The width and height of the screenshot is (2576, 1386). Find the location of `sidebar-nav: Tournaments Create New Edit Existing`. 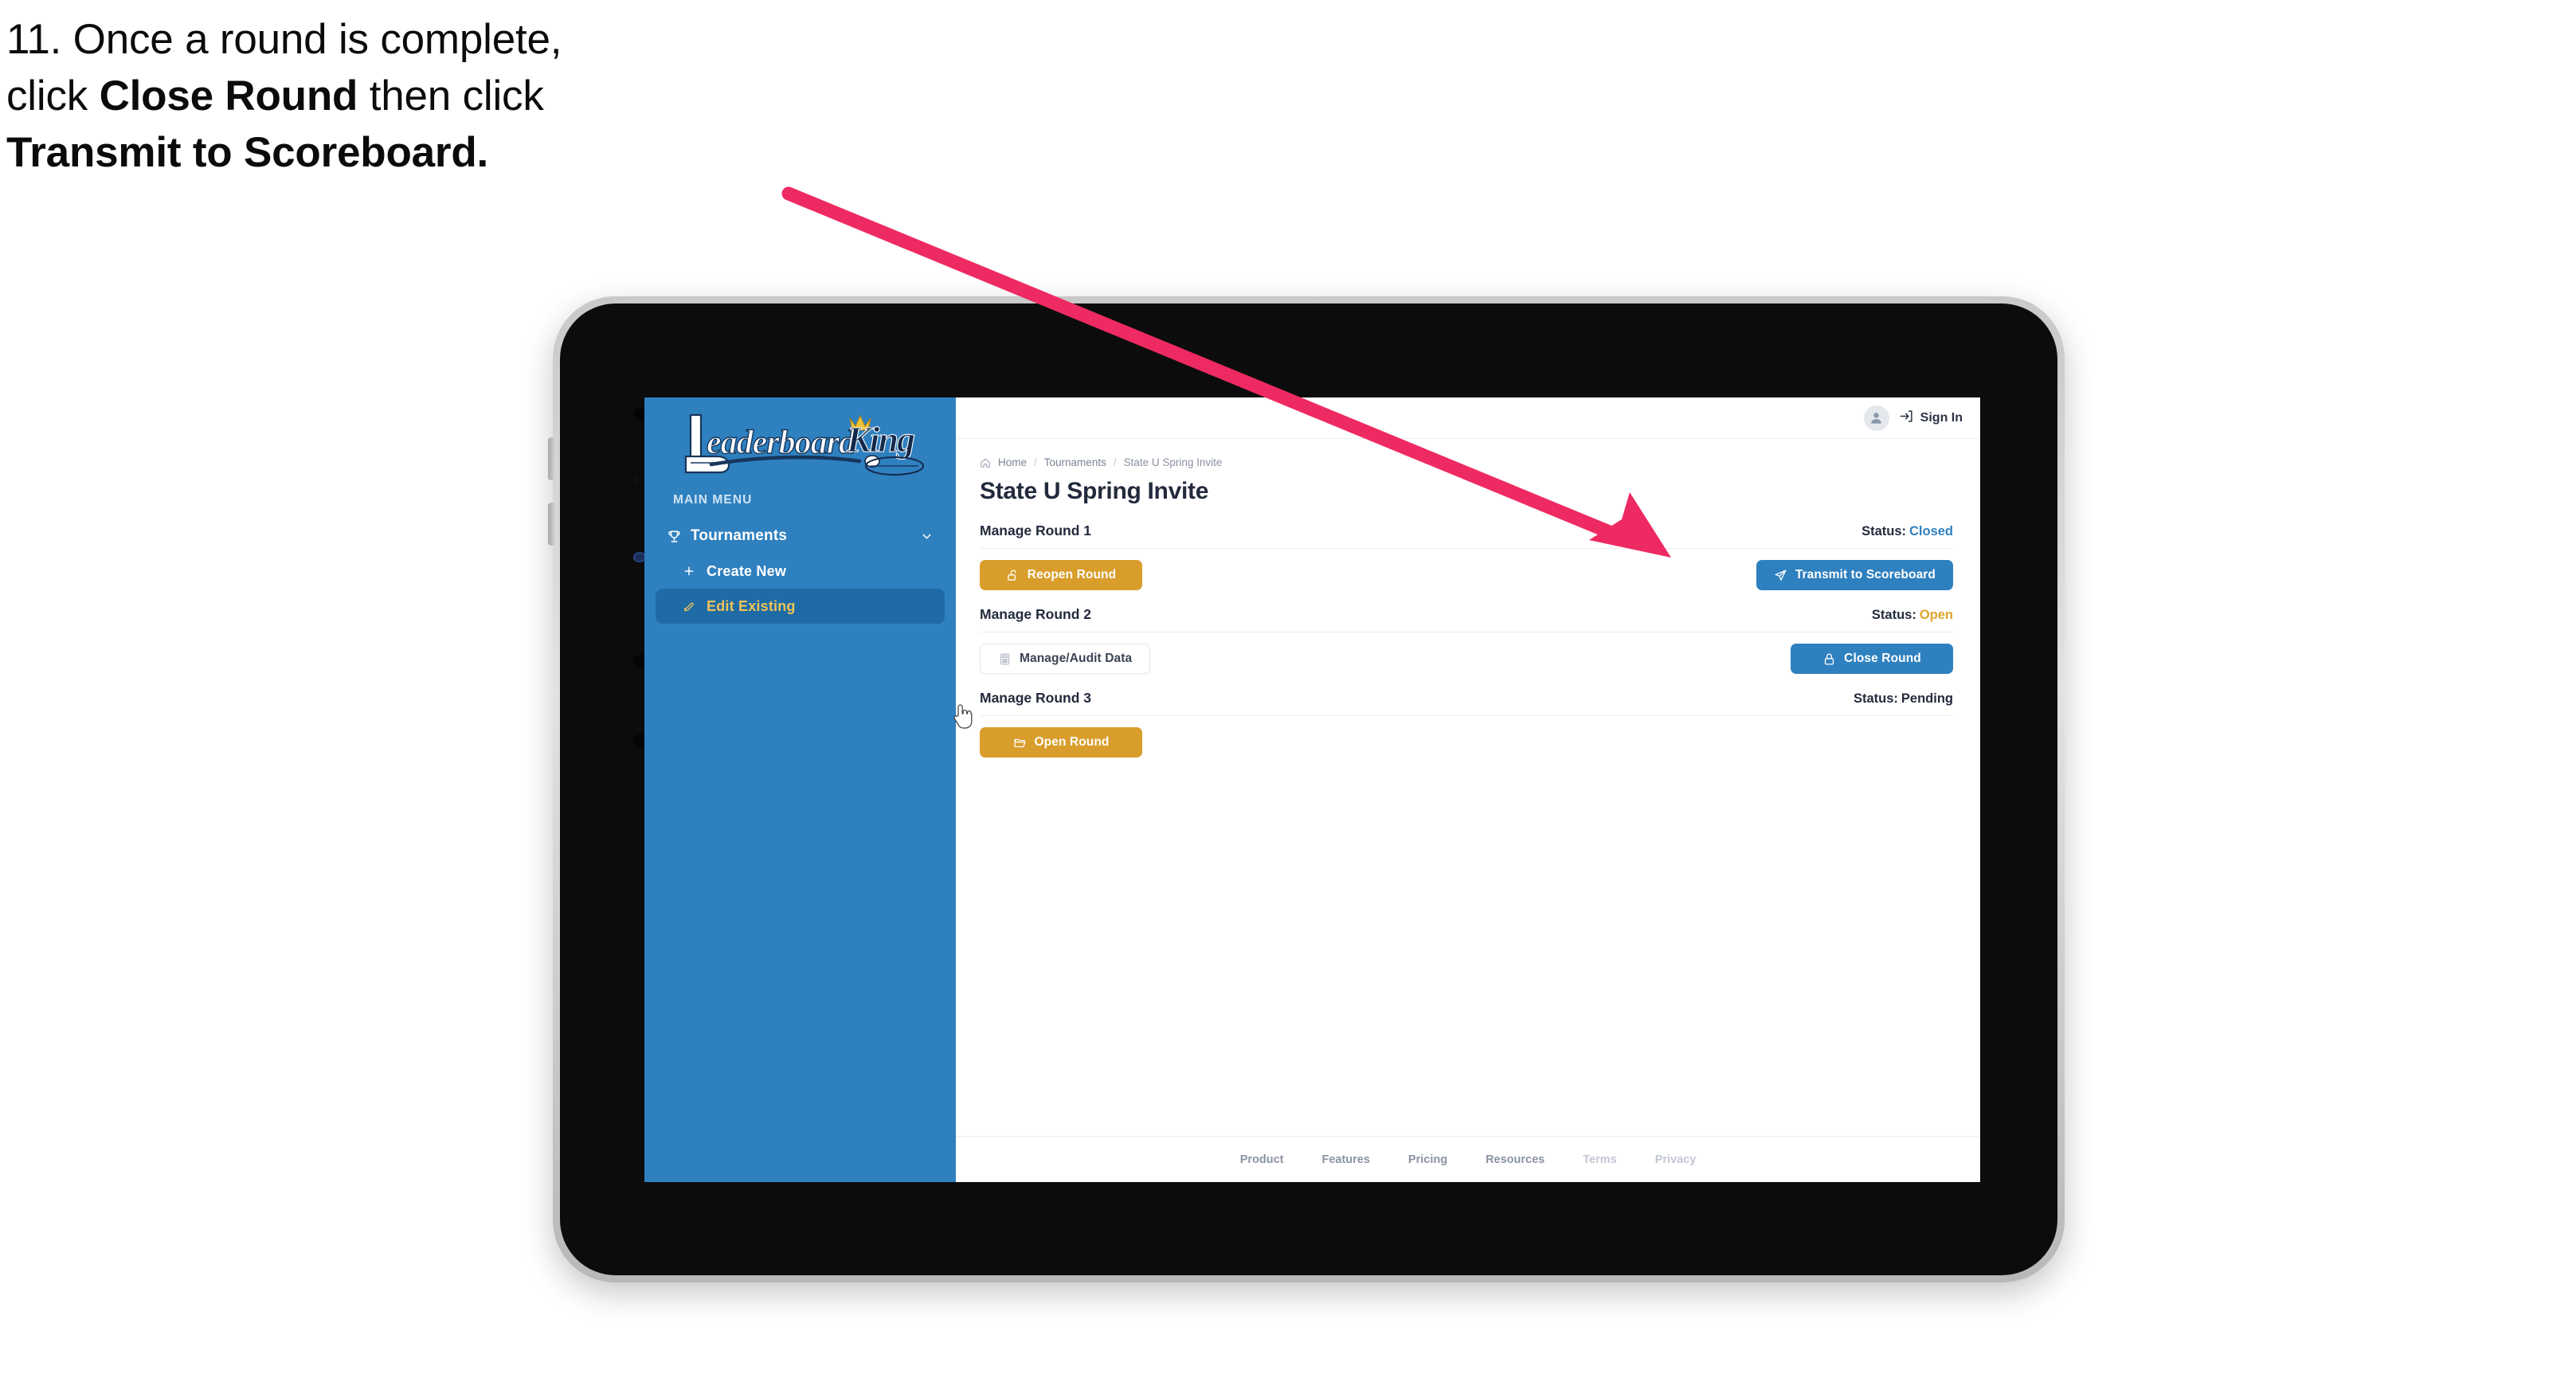

sidebar-nav: Tournaments Create New Edit Existing is located at coordinates (800, 571).